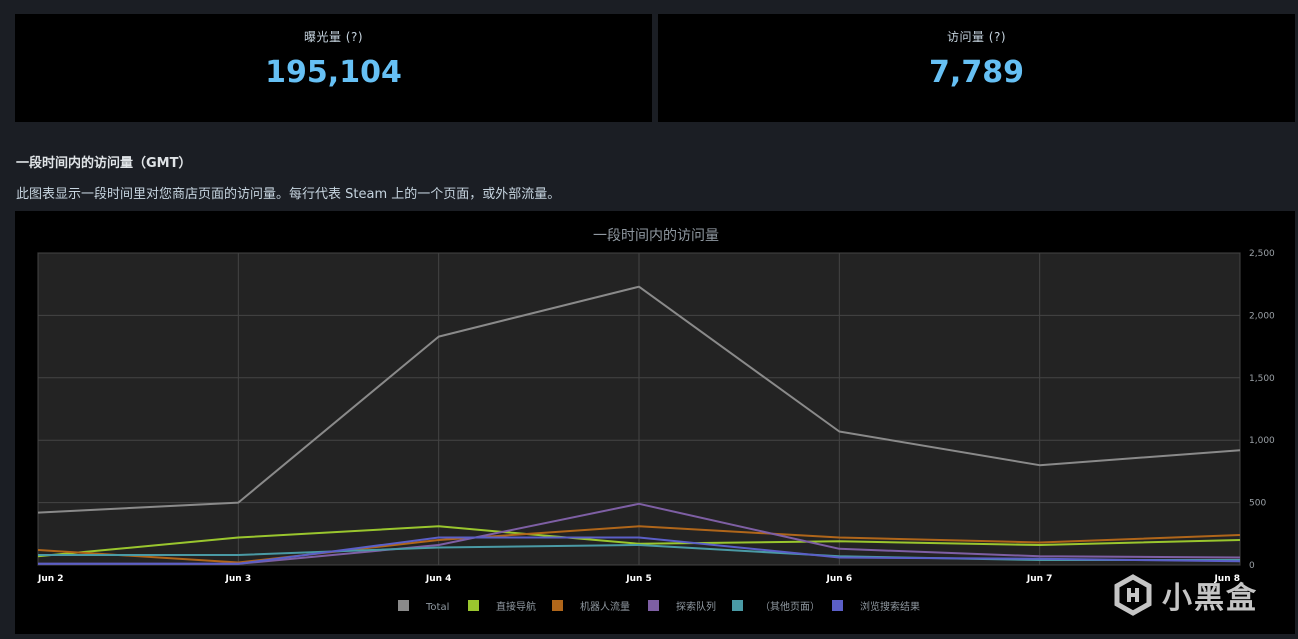 The image size is (1298, 639). I want to click on y-tick-label: 1,500, so click(1262, 379).